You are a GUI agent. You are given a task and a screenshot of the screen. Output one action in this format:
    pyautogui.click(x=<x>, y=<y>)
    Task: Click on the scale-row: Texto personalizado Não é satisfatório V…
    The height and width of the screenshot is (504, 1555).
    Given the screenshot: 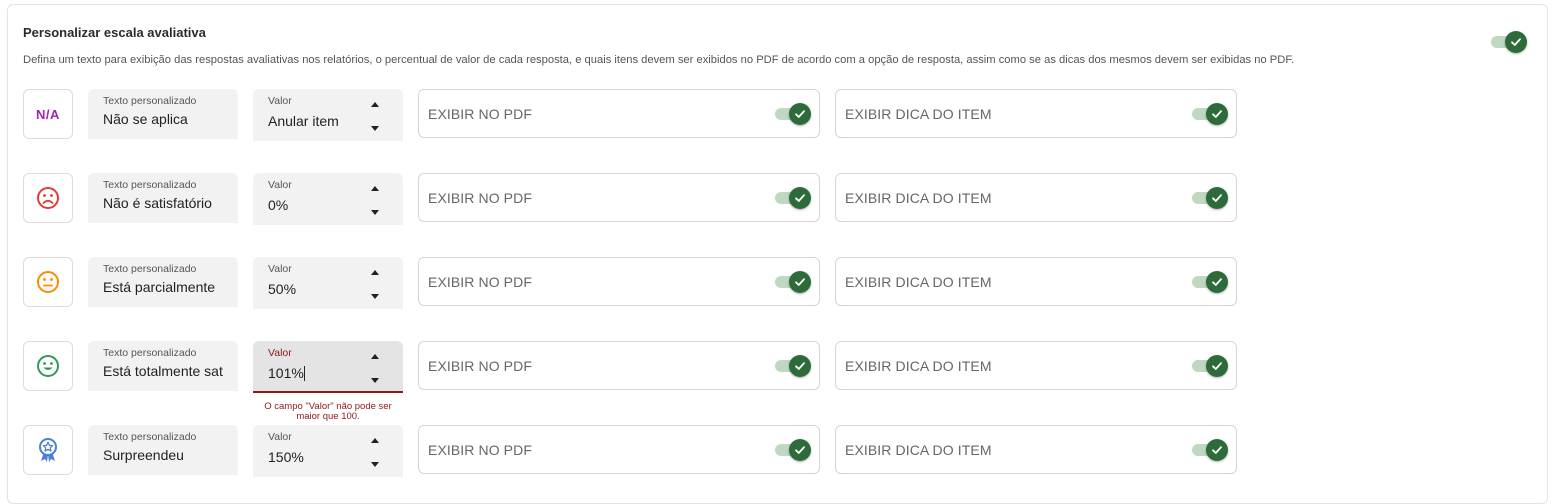 What is the action you would take?
    pyautogui.click(x=633, y=199)
    